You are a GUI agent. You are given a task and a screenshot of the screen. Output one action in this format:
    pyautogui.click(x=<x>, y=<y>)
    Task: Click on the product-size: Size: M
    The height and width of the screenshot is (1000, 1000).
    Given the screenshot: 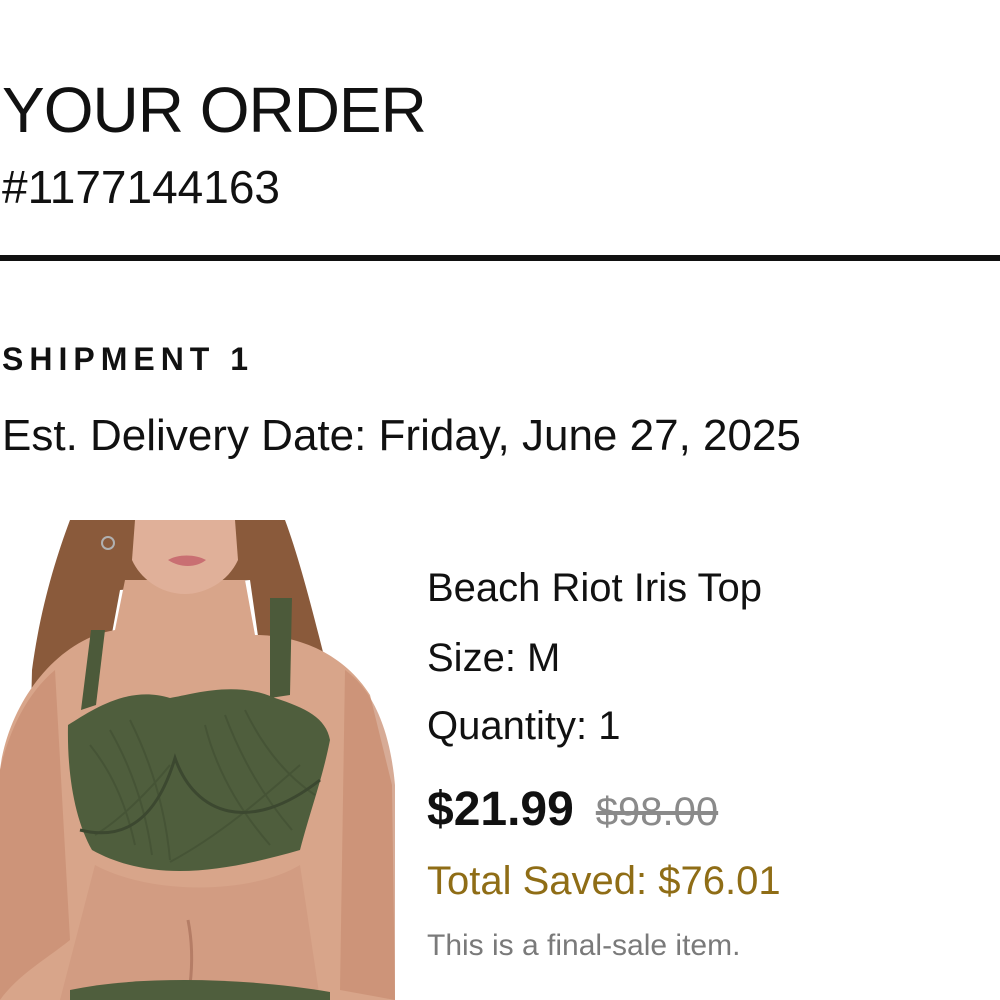 What is the action you would take?
    pyautogui.click(x=494, y=658)
    